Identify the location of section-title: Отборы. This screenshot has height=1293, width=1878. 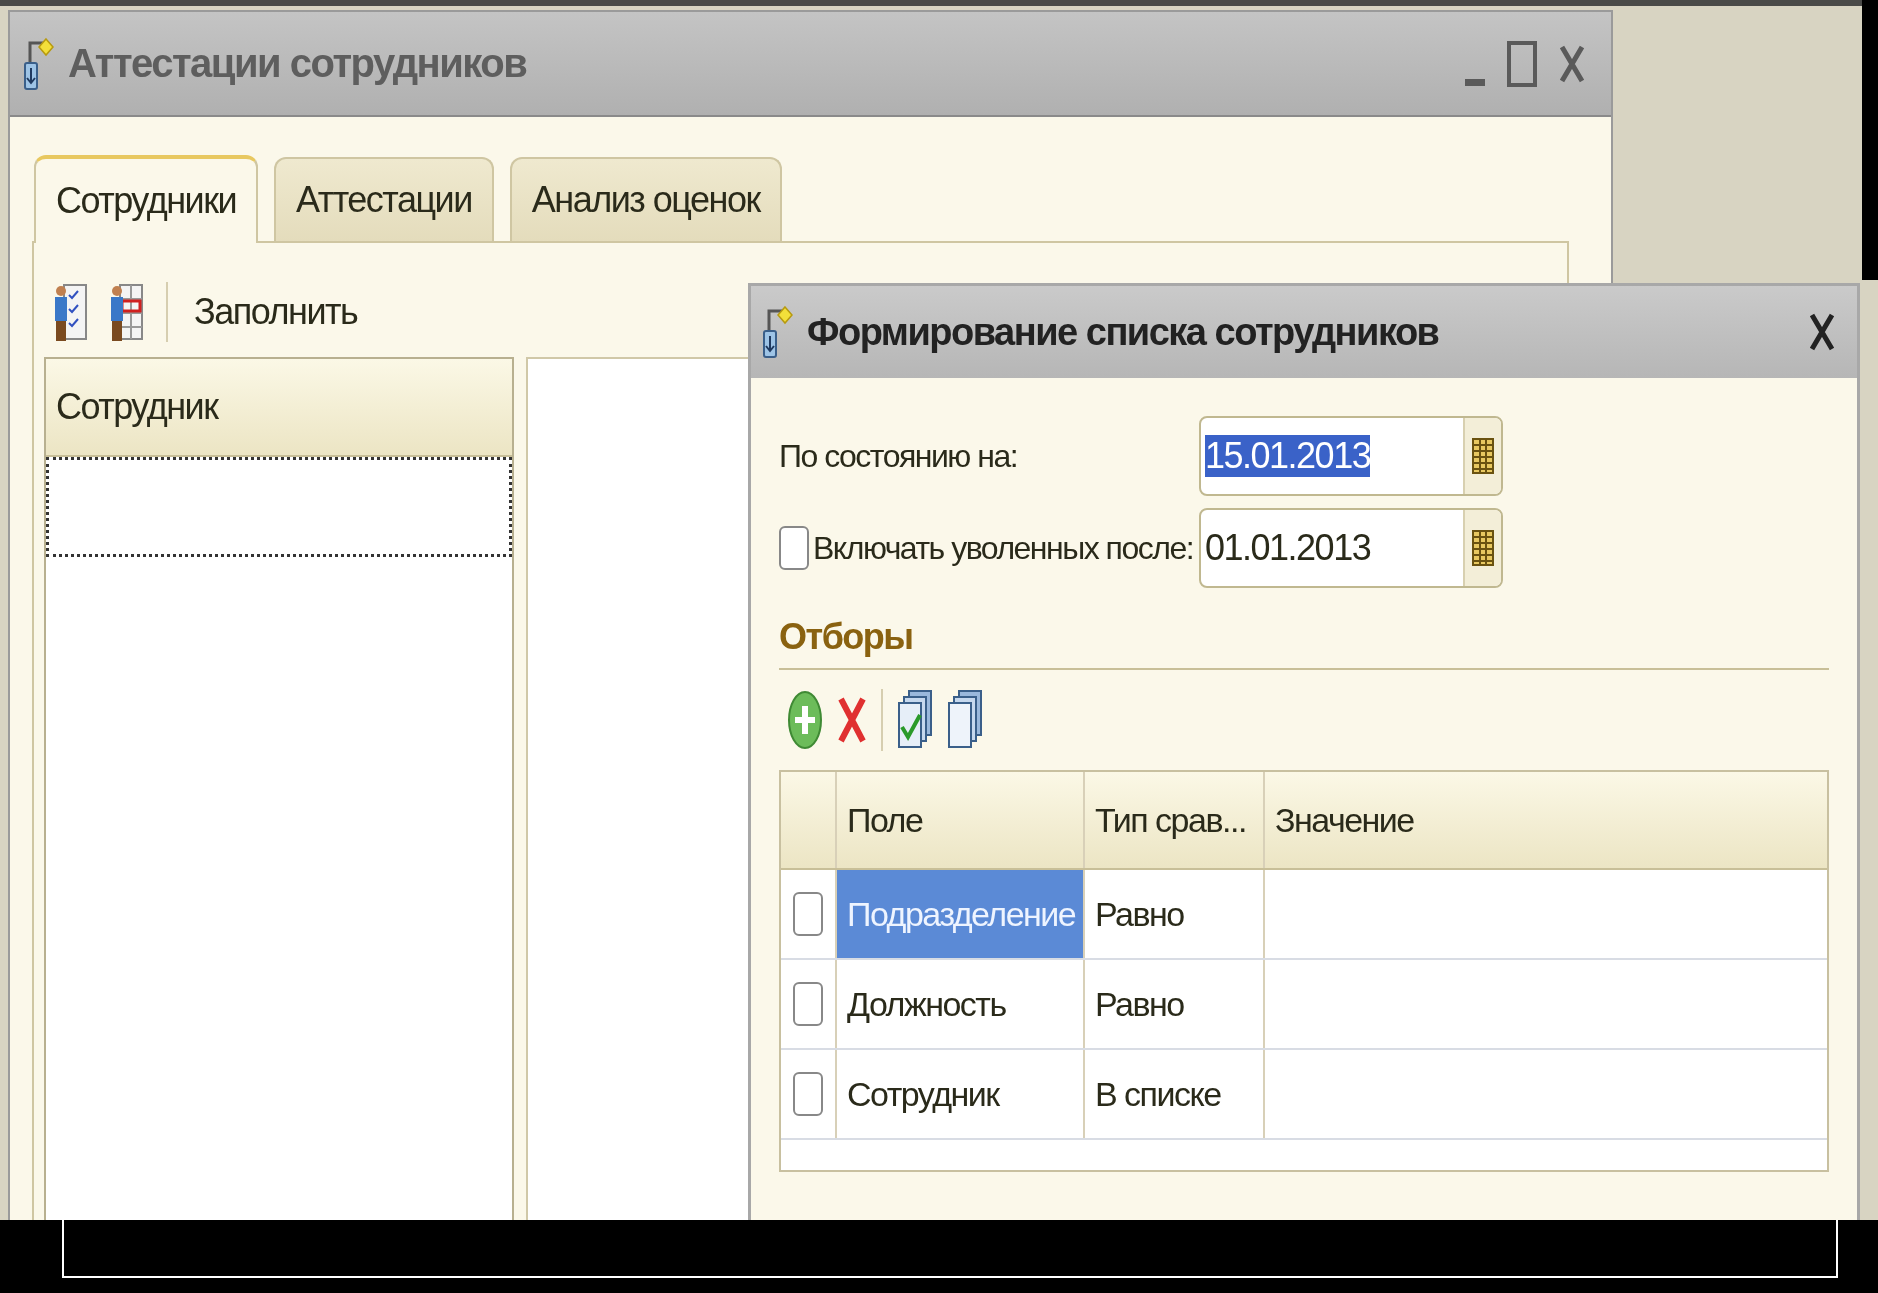
(846, 637).